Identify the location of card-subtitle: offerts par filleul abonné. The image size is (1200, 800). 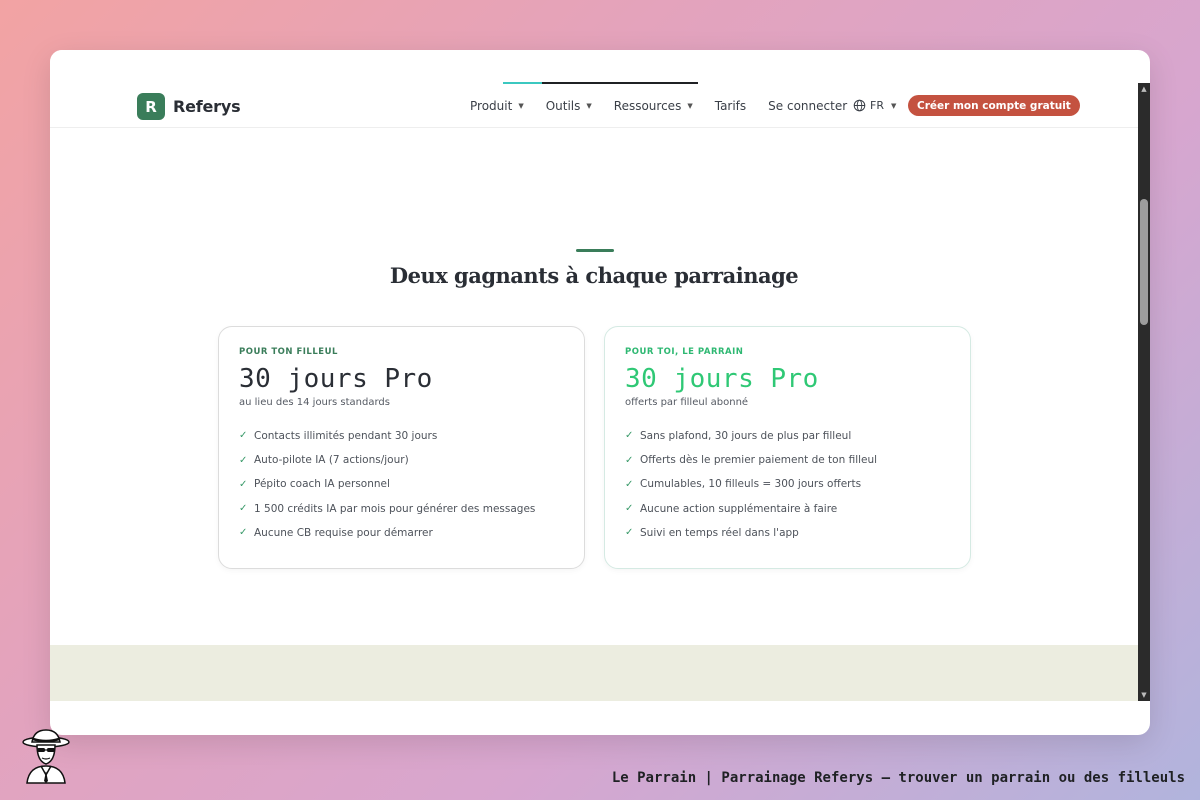
(687, 402).